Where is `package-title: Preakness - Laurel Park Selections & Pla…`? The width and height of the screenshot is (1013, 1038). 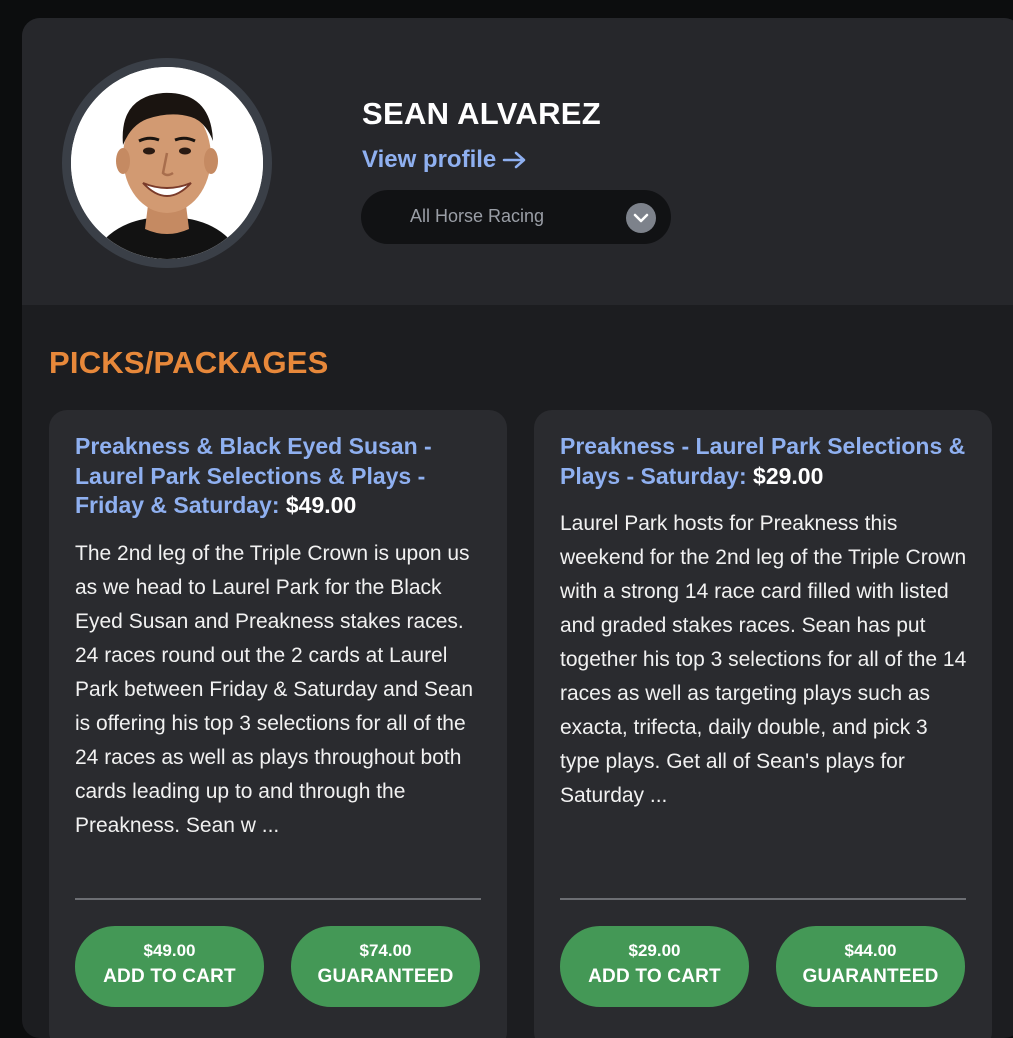 package-title: Preakness - Laurel Park Selections & Pla… is located at coordinates (764, 461).